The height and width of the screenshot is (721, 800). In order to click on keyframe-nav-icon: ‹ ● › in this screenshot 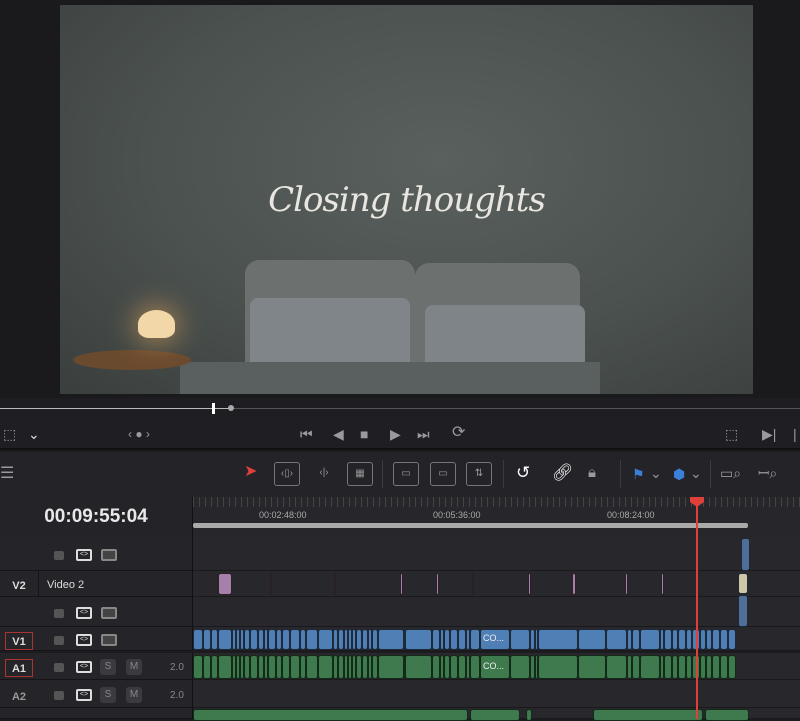, I will do `click(139, 434)`.